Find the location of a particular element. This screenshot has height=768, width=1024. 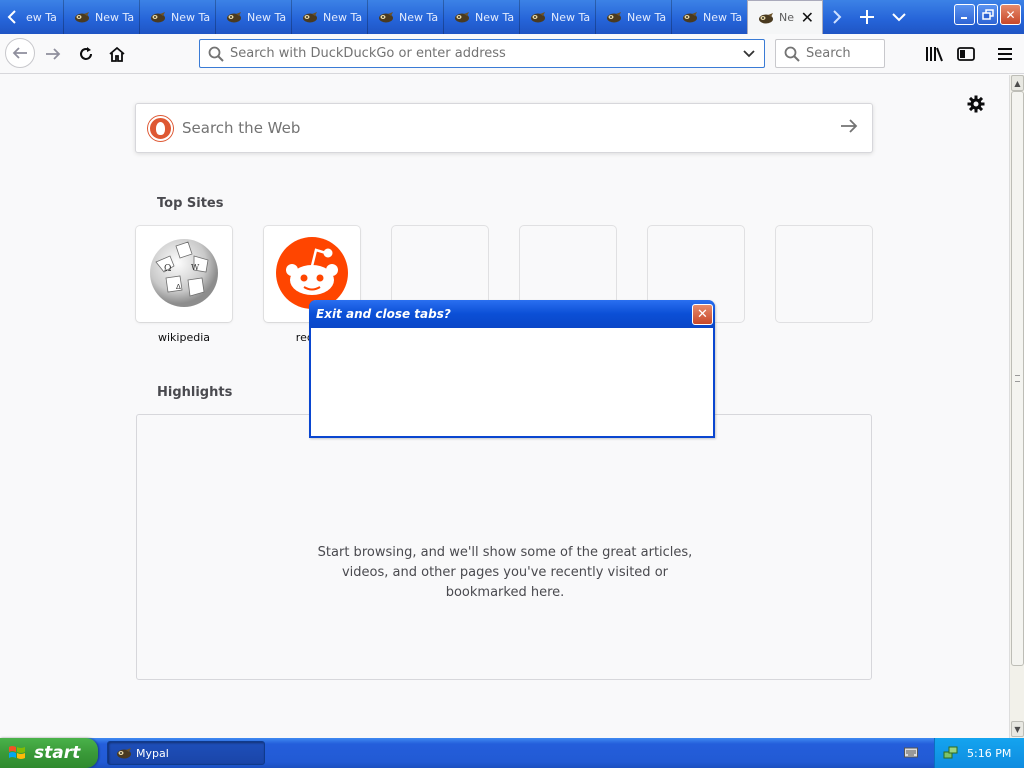

windows-logo-icon is located at coordinates (17, 752).